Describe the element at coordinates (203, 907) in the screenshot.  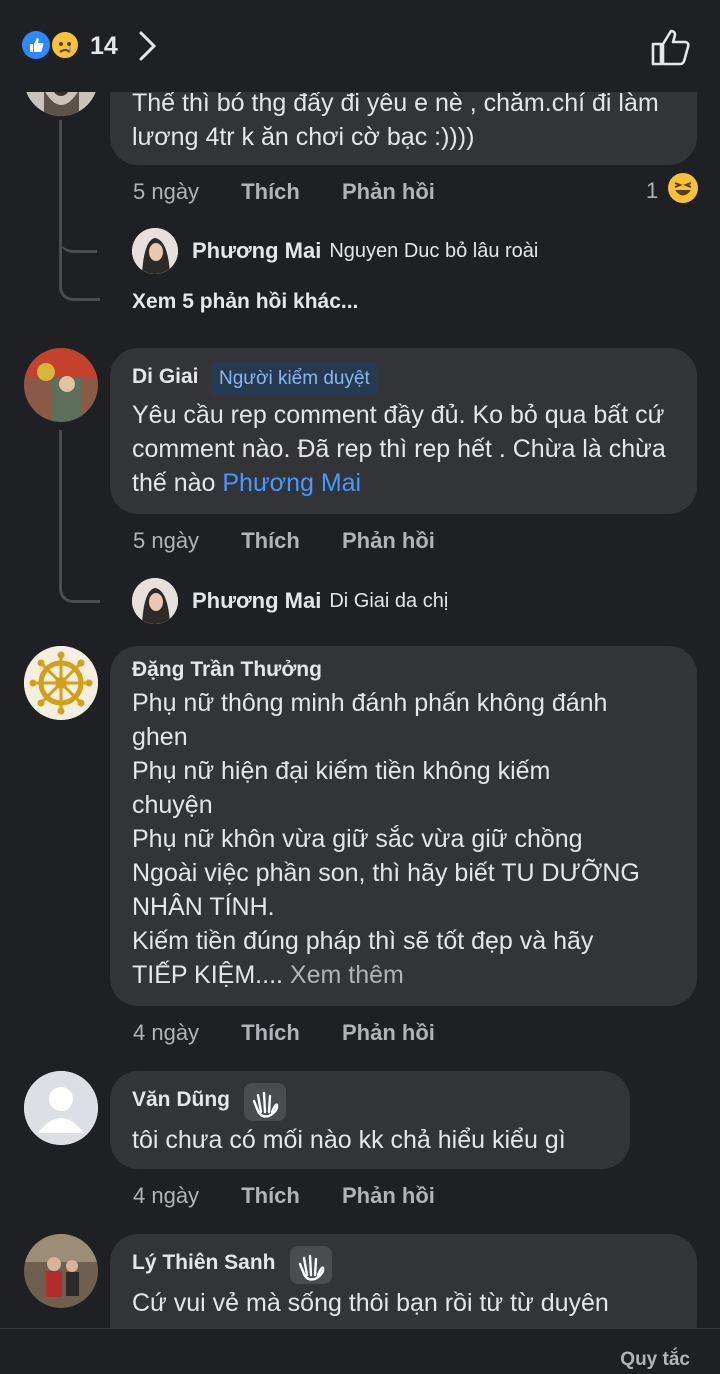
I see `comment-line: NHÂN TÍNH.` at that location.